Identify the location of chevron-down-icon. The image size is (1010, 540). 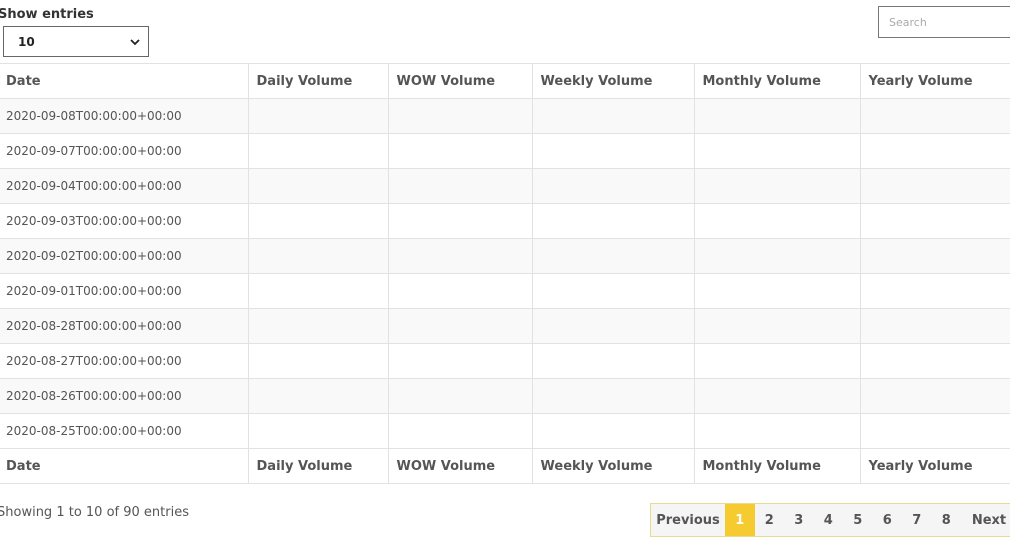
(135, 42).